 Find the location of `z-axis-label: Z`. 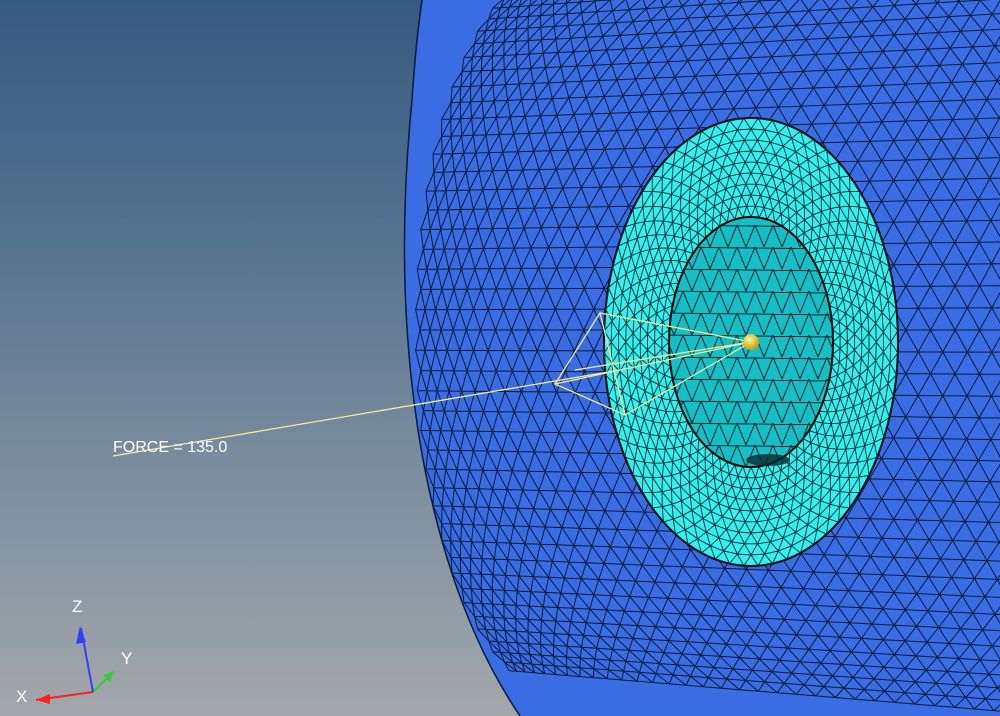

z-axis-label: Z is located at coordinates (77, 606).